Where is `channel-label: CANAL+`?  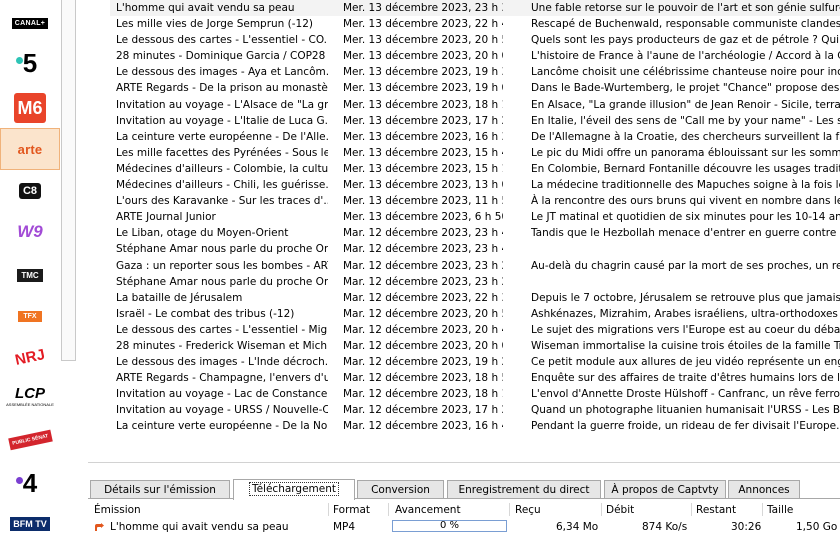 channel-label: CANAL+ is located at coordinates (30, 23).